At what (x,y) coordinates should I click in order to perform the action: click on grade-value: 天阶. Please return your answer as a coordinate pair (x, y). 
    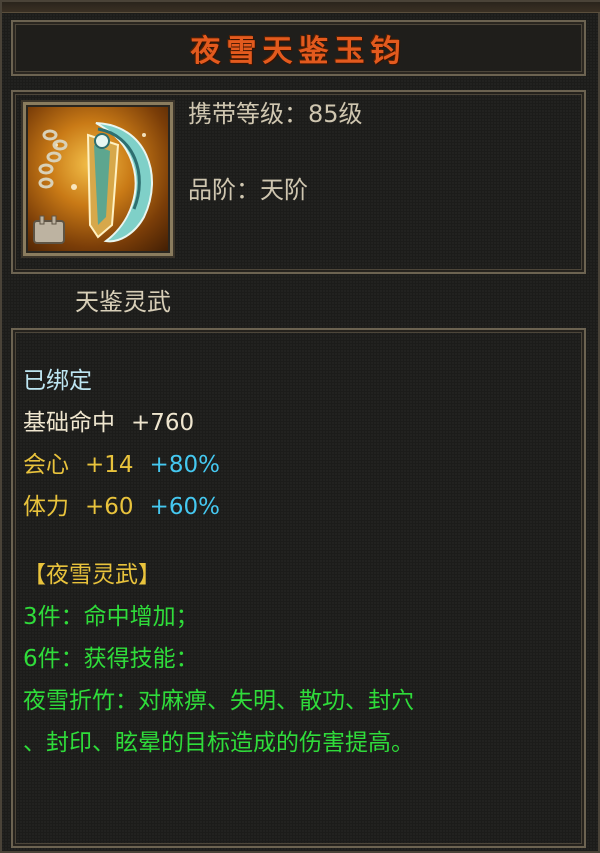
    Looking at the image, I should click on (284, 190).